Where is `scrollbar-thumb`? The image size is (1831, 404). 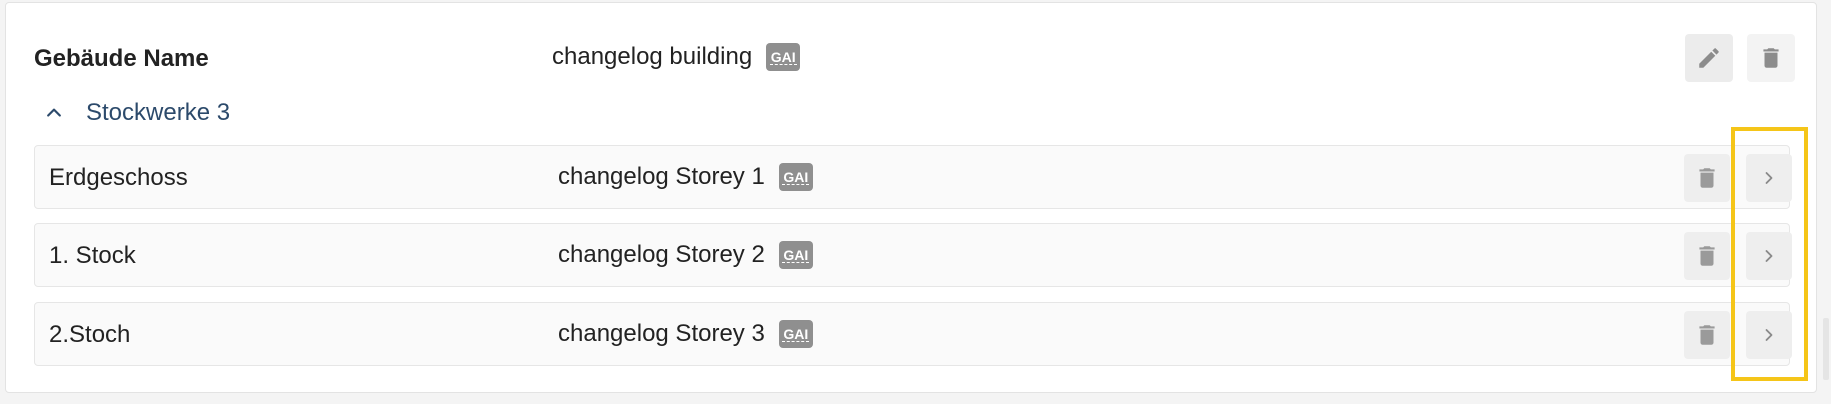 scrollbar-thumb is located at coordinates (1826, 349).